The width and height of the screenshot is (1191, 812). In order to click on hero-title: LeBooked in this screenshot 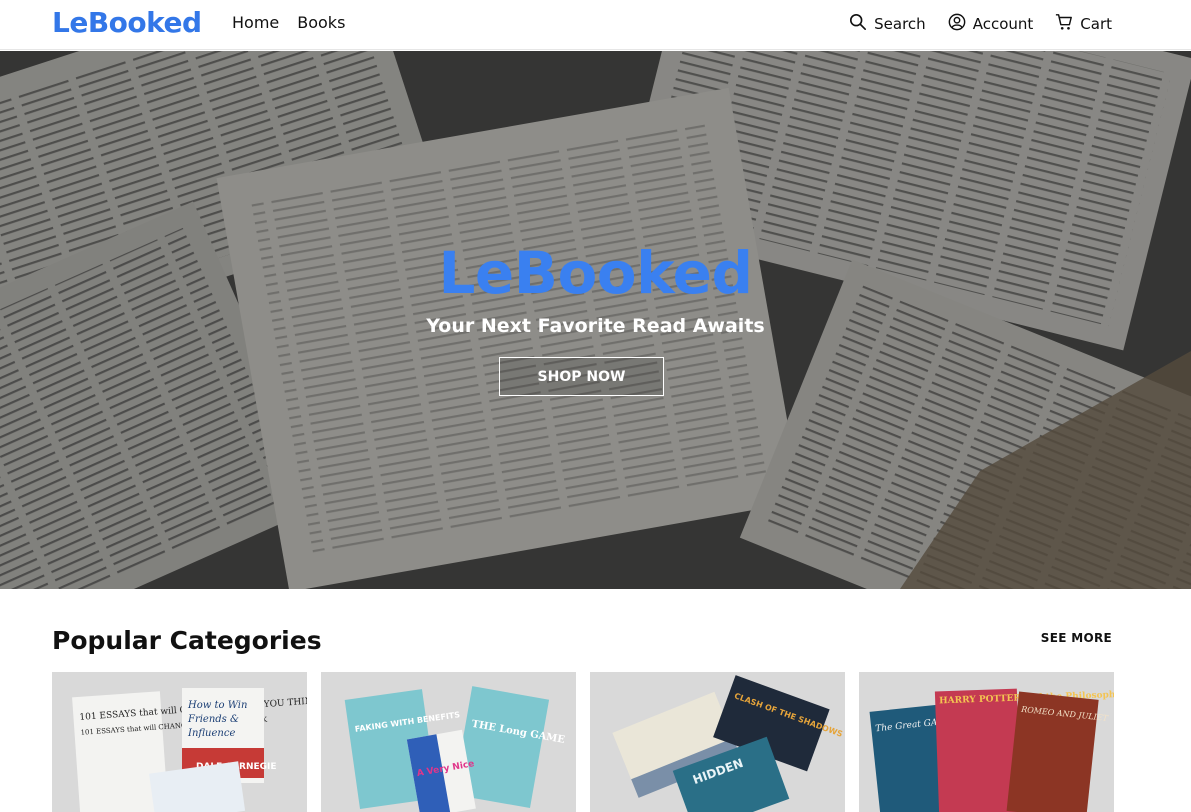, I will do `click(595, 273)`.